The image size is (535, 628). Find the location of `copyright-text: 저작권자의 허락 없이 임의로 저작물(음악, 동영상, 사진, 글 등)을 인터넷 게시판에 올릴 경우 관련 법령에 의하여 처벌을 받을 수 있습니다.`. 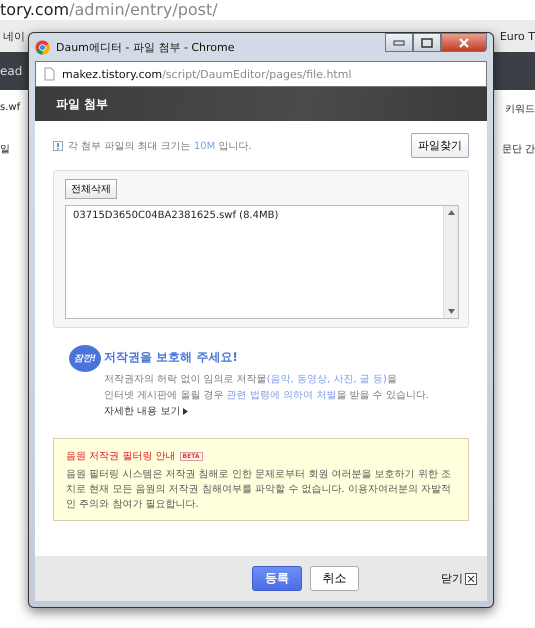

copyright-text: 저작권자의 허락 없이 임의로 저작물(음악, 동영상, 사진, 글 등)을 인터넷 게시판에 올릴 경우 관련 법령에 의하여 처벌을 받을 수 있습니다. is located at coordinates (266, 388).